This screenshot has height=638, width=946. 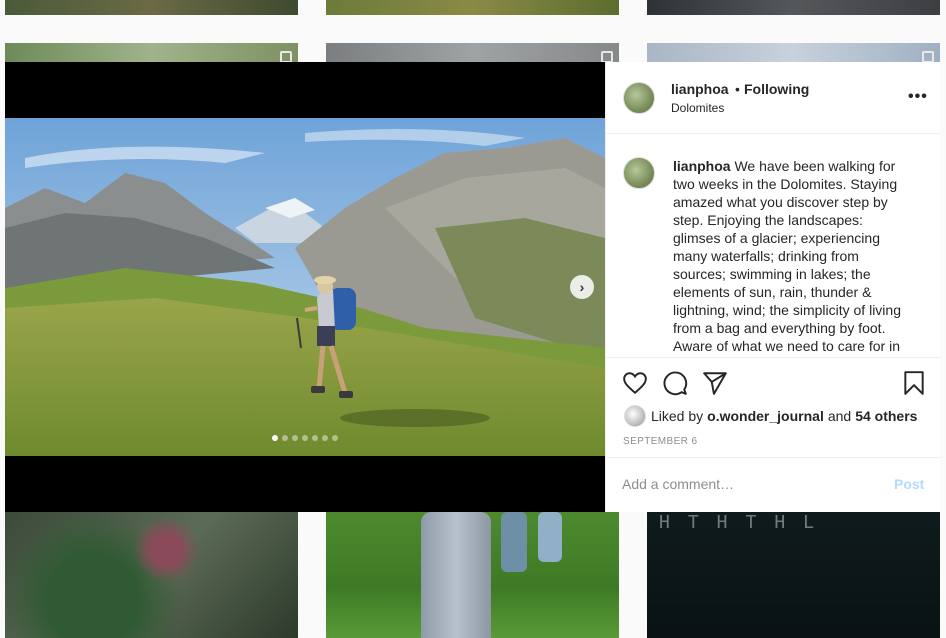 I want to click on likes-count-link: 54 others, so click(x=886, y=416).